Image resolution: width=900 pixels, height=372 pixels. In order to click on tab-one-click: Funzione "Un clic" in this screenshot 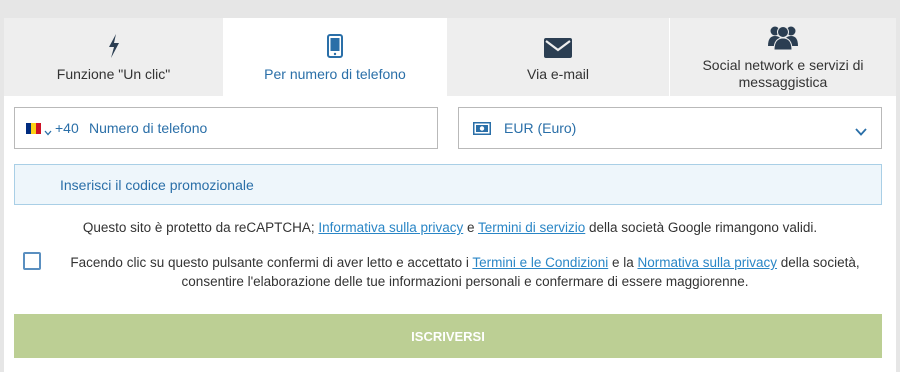, I will do `click(114, 57)`.